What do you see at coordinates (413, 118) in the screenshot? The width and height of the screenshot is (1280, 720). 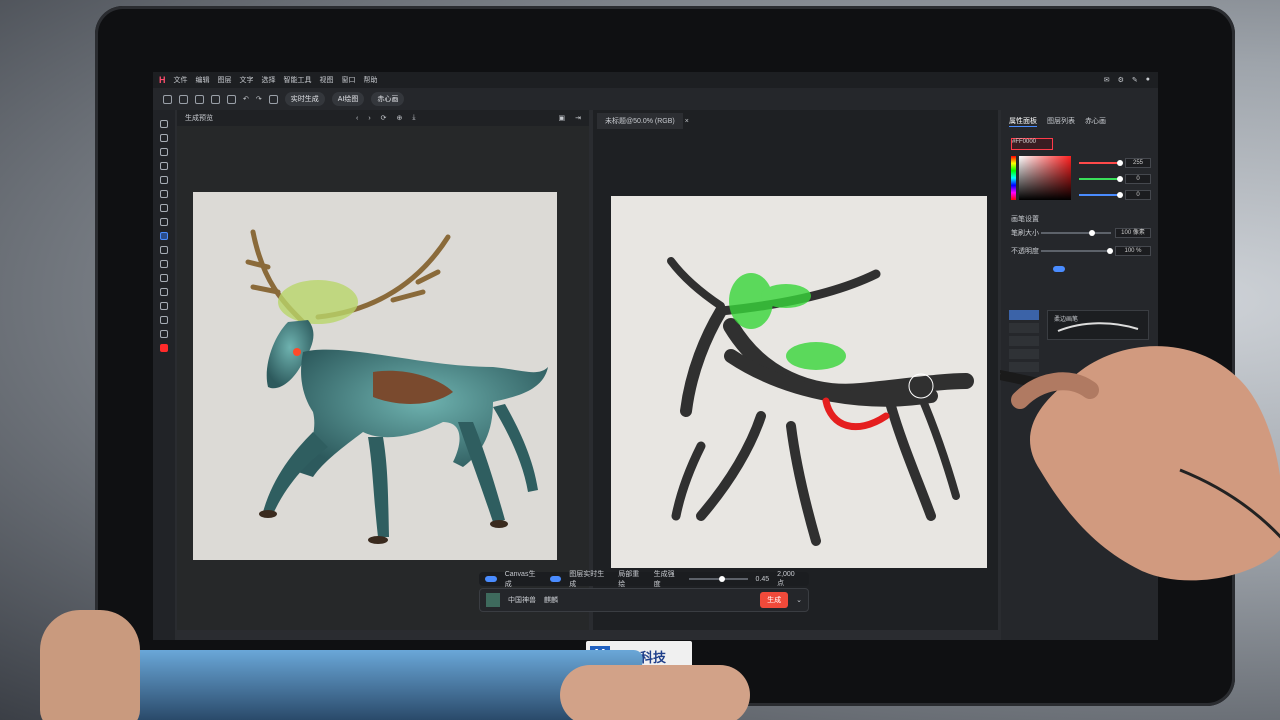 I see `download-icon: ⤓` at bounding box center [413, 118].